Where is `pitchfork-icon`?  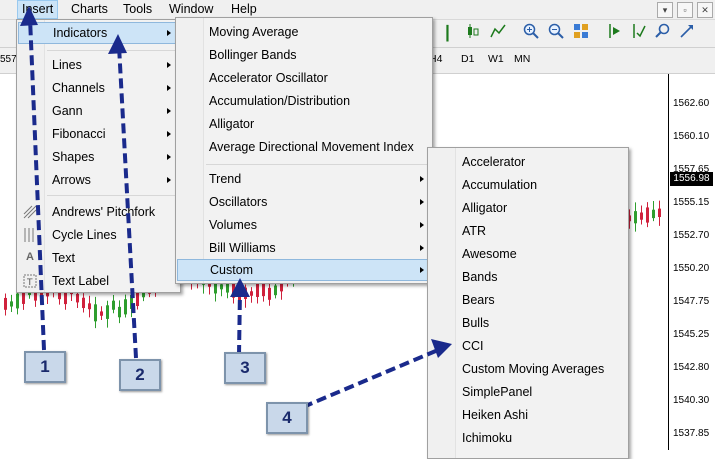
pitchfork-icon is located at coordinates (30, 213).